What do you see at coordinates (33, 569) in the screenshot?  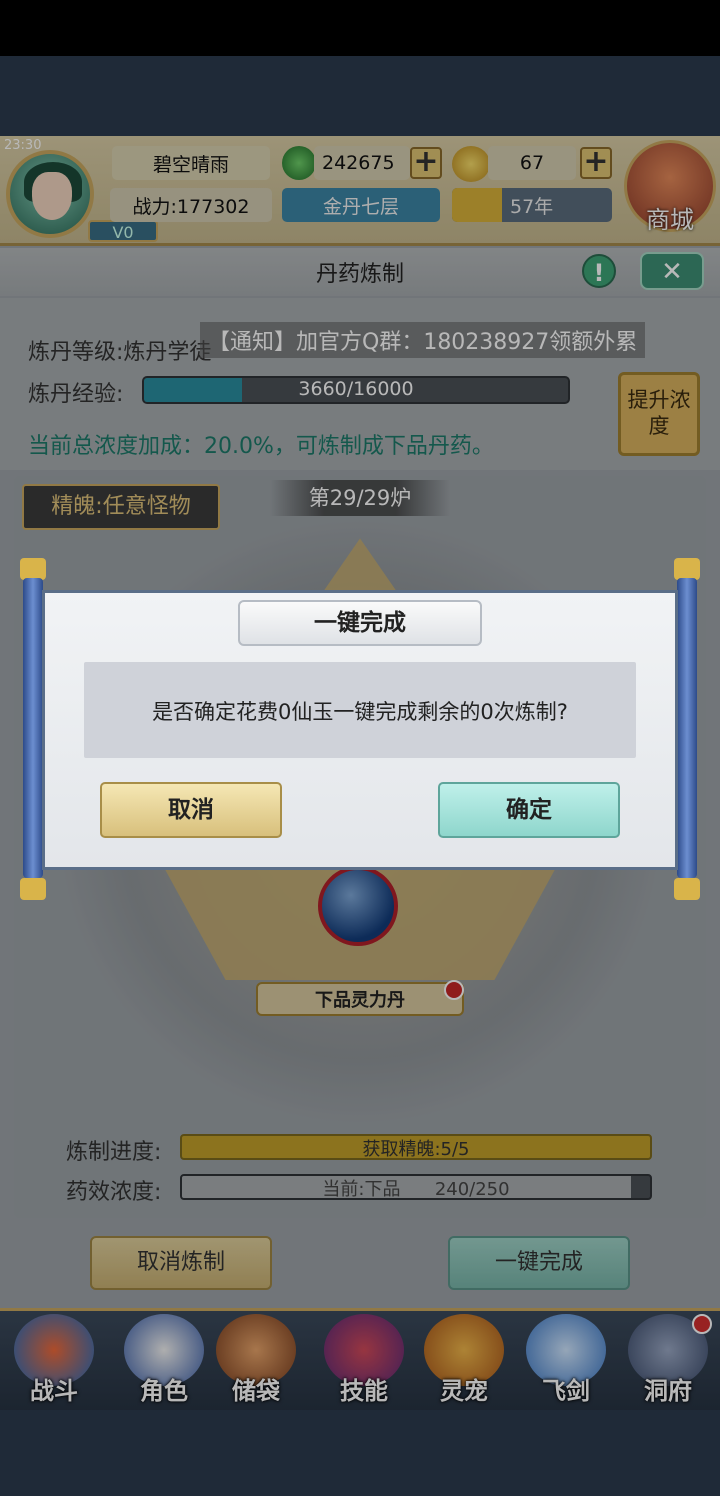 I see `scroll-cap-top-left` at bounding box center [33, 569].